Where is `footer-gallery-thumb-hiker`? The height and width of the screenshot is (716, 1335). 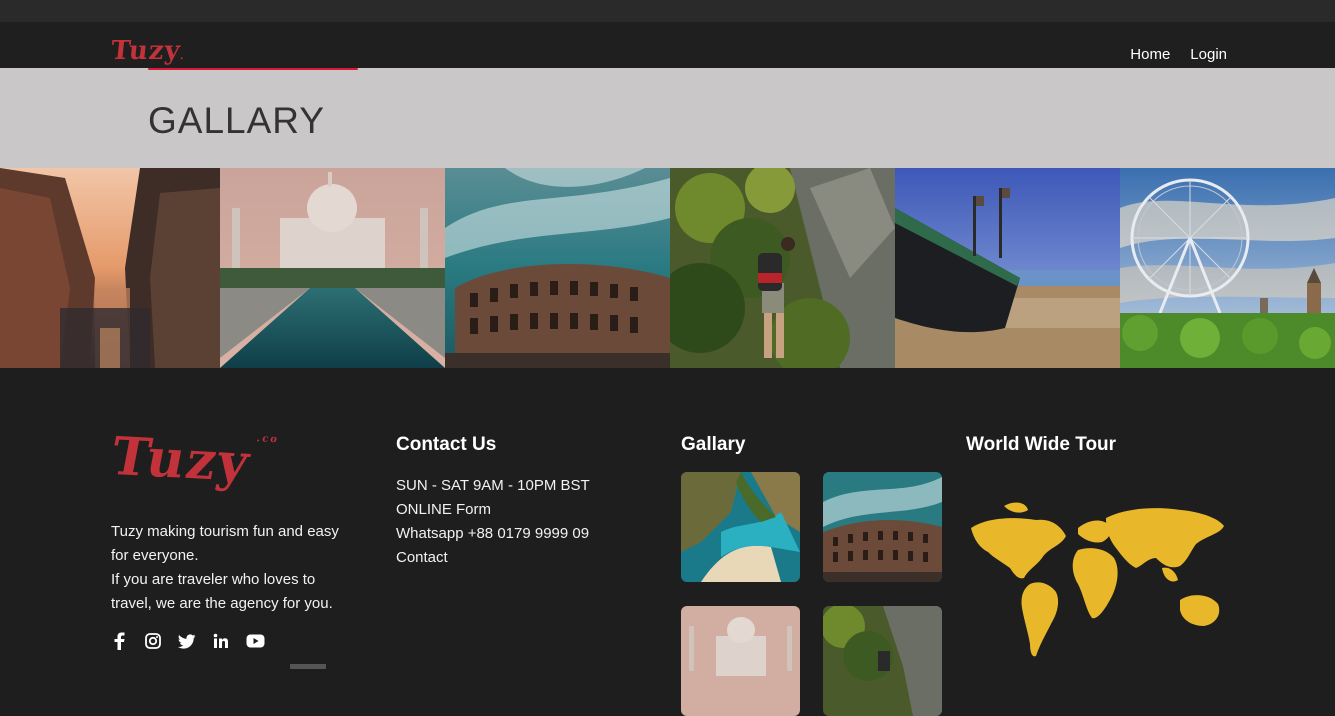 footer-gallery-thumb-hiker is located at coordinates (882, 661).